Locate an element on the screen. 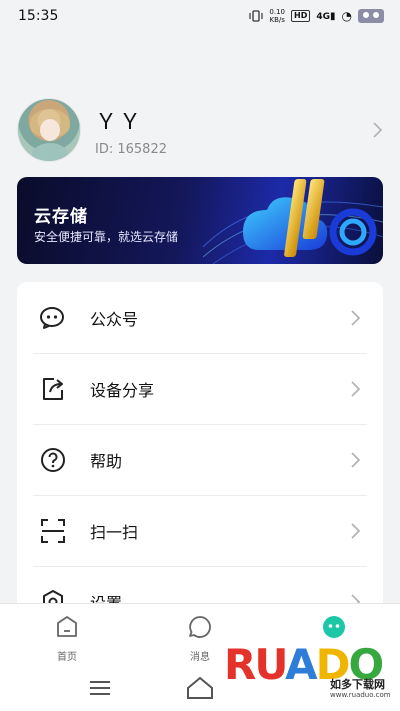 This screenshot has width=400, height=711. menu-item-scan: 扫一扫 is located at coordinates (200, 530).